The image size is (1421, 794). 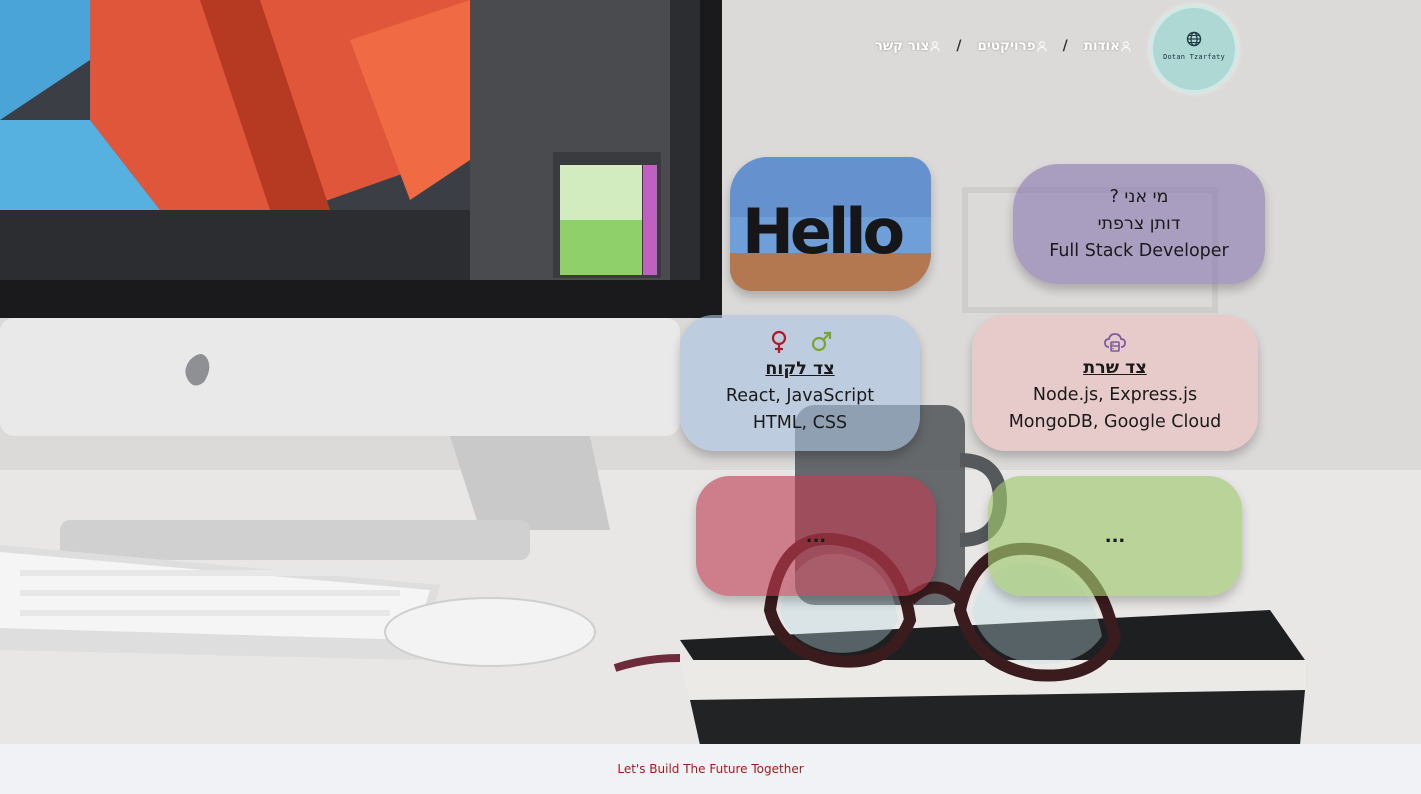 I want to click on cloud-server-icon, so click(x=1115, y=342).